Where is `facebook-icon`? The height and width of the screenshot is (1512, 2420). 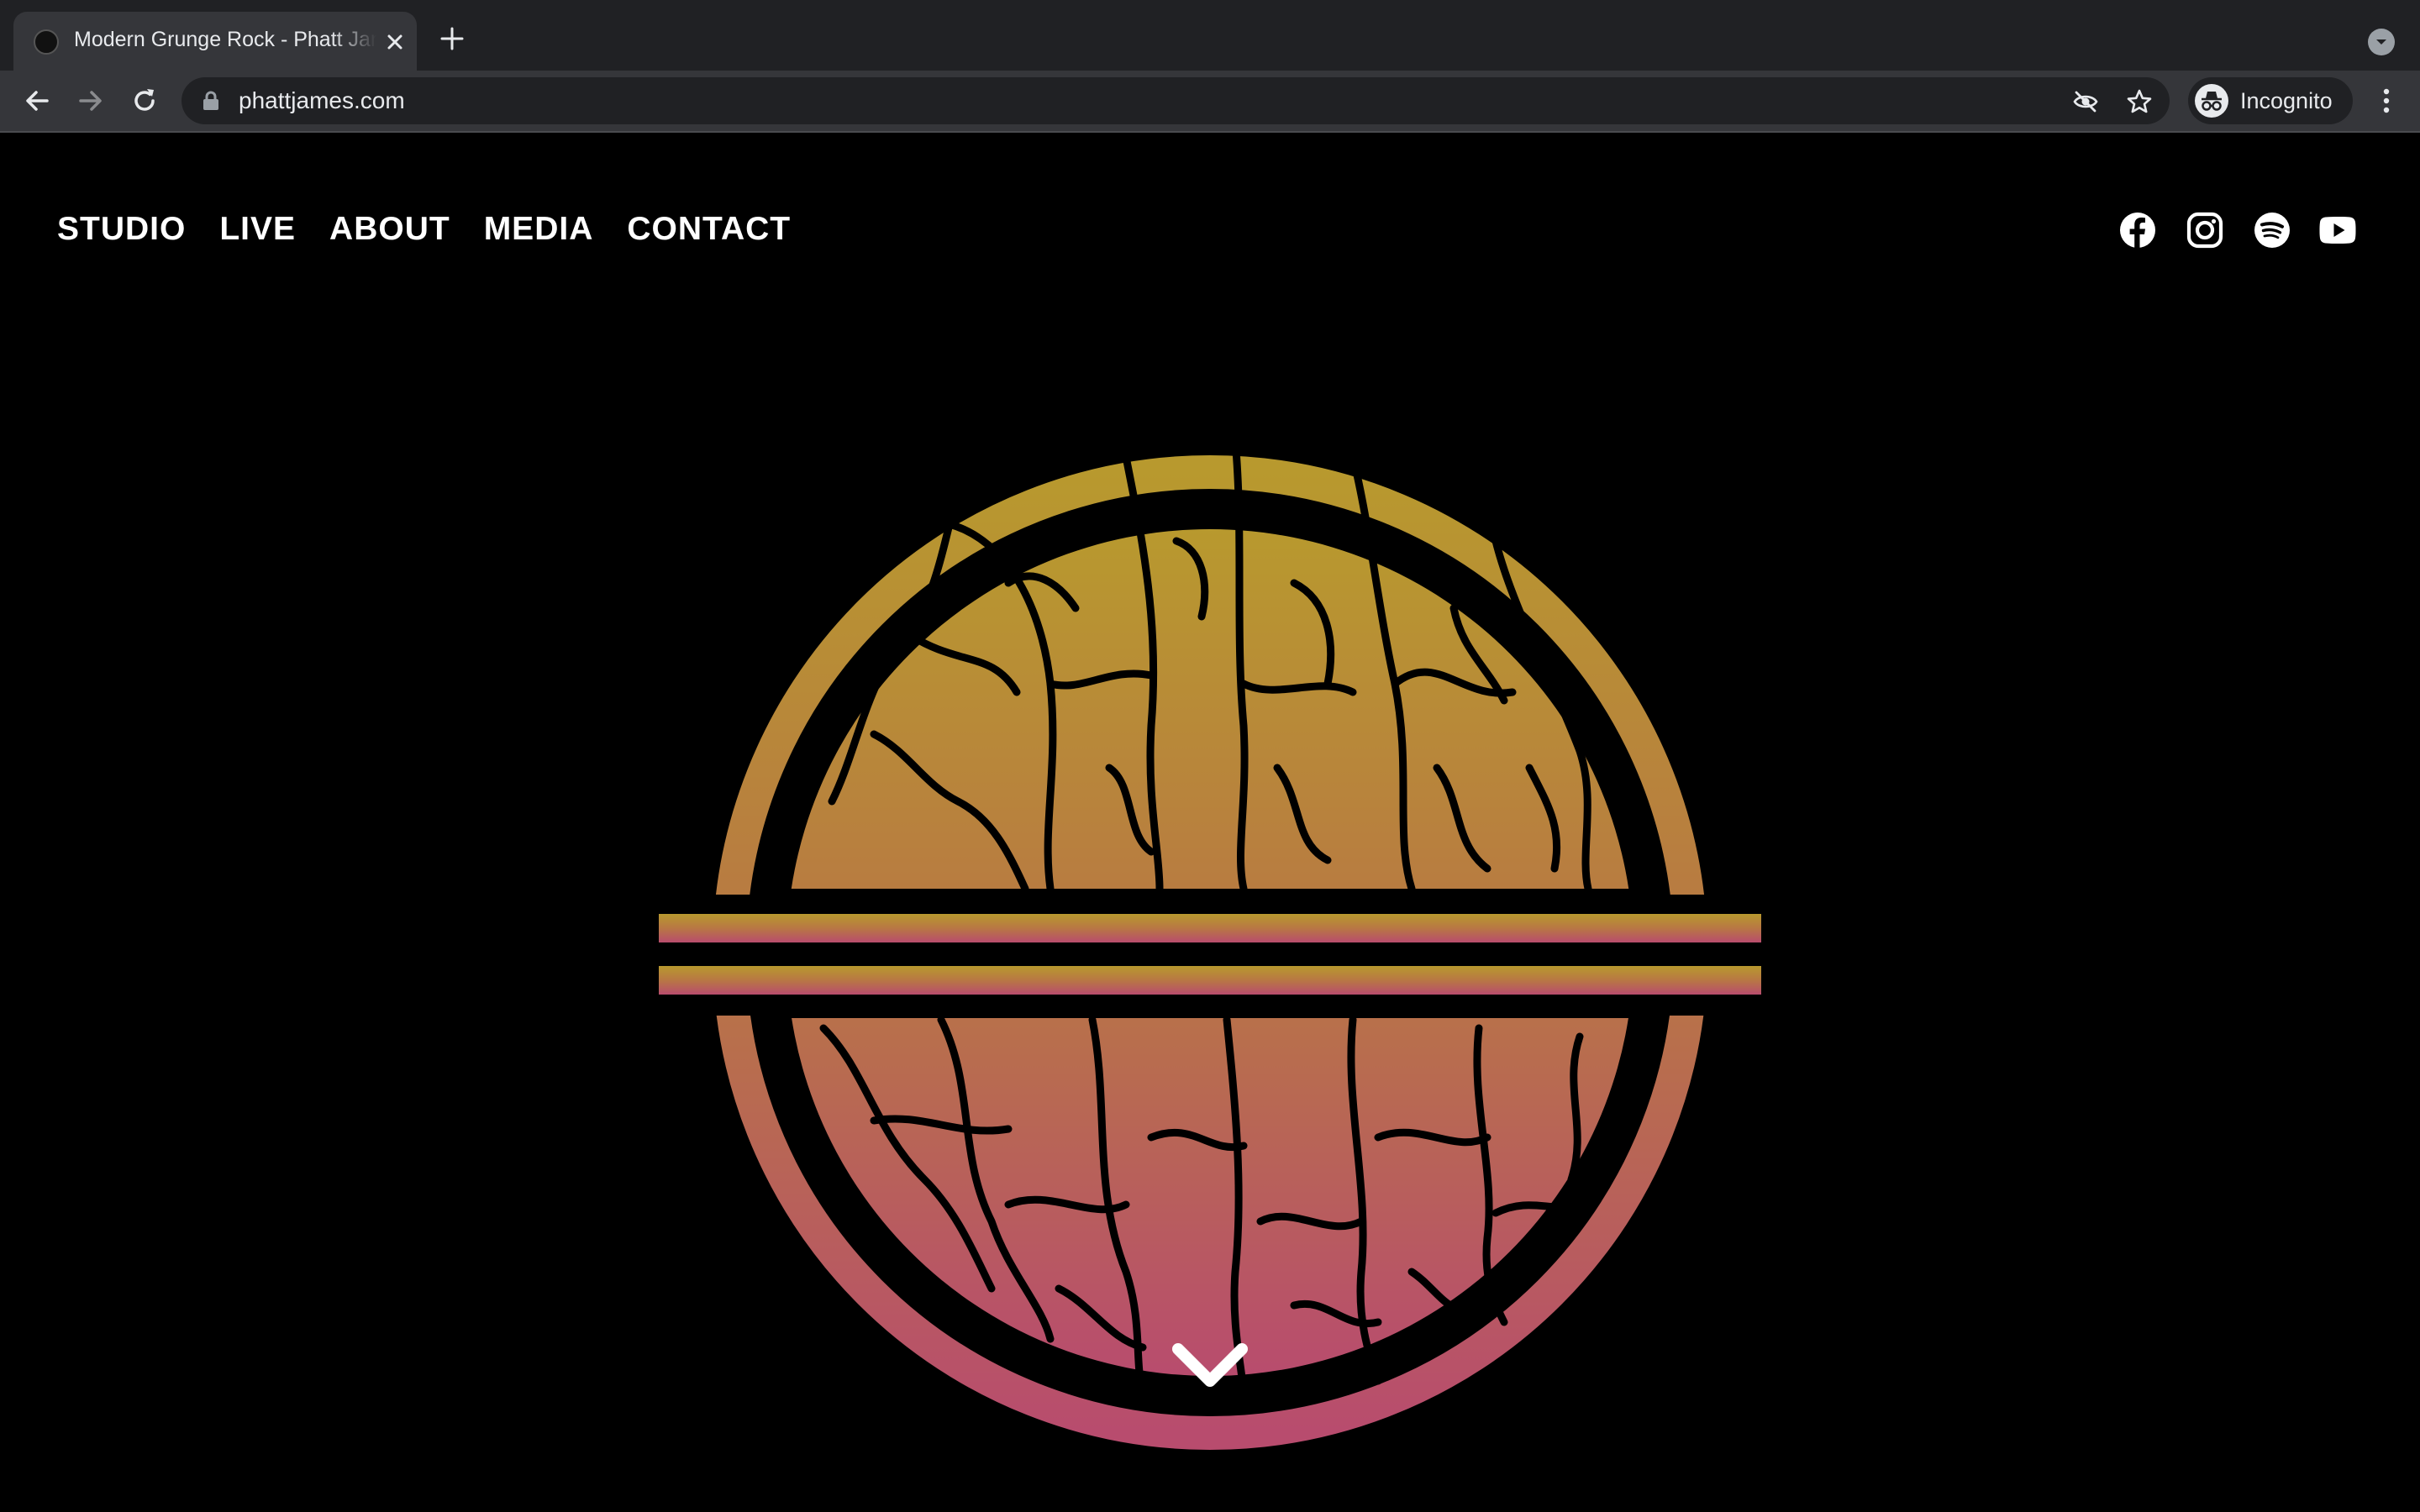
facebook-icon is located at coordinates (2137, 230).